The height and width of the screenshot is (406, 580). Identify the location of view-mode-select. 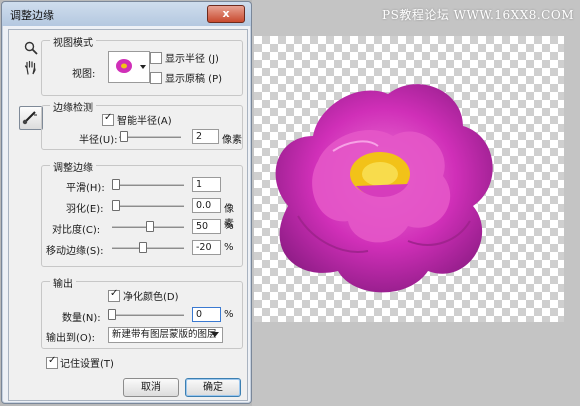
(129, 67).